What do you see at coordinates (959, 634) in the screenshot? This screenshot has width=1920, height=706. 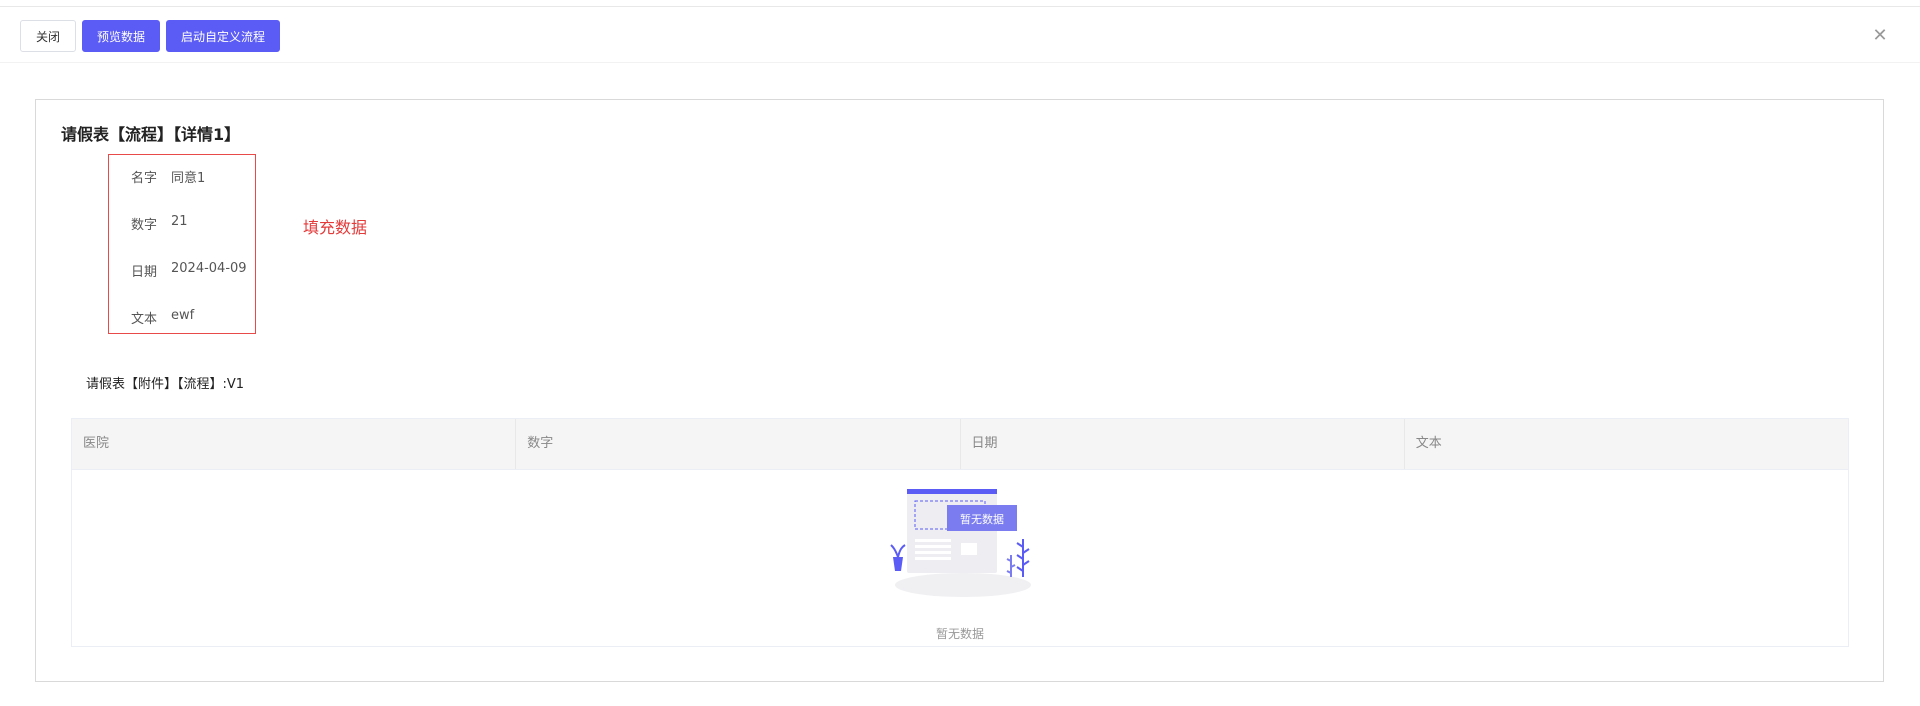 I see `empty-data-text: 暂无数据` at bounding box center [959, 634].